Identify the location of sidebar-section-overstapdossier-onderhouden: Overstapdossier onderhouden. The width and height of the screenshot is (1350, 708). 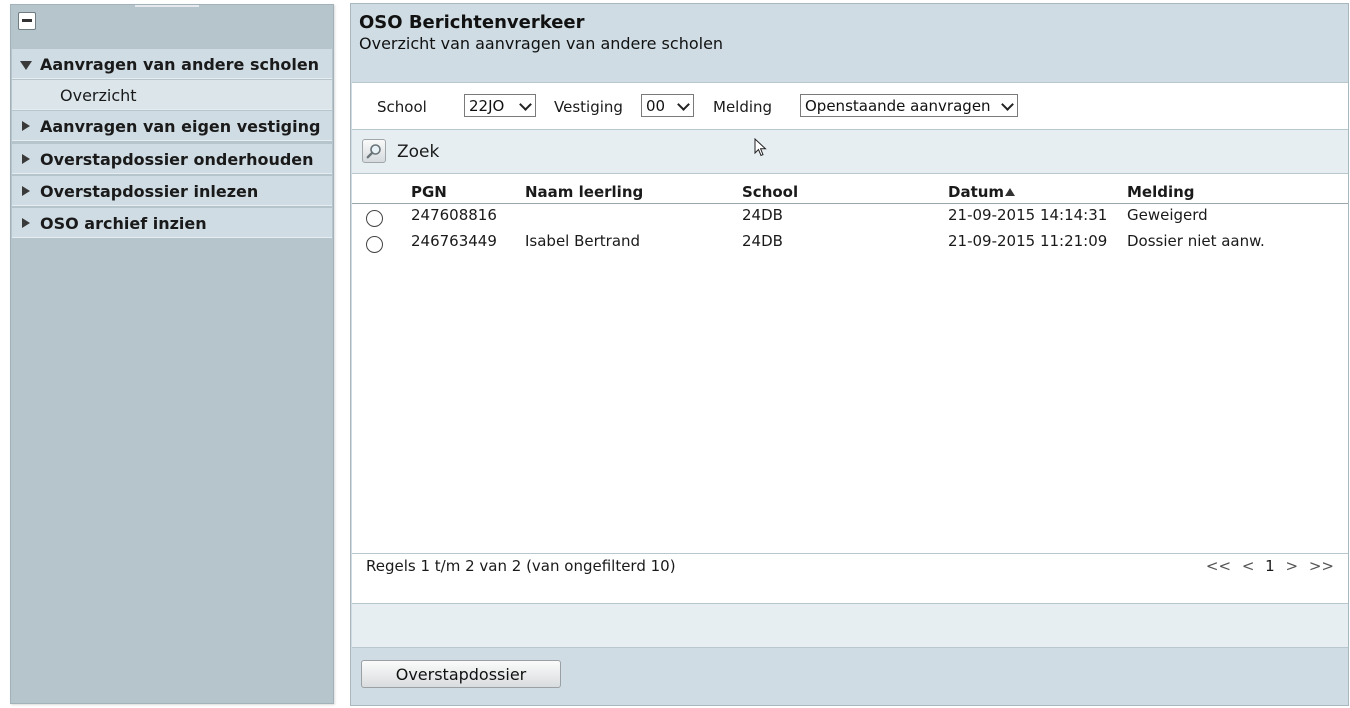
(172, 159).